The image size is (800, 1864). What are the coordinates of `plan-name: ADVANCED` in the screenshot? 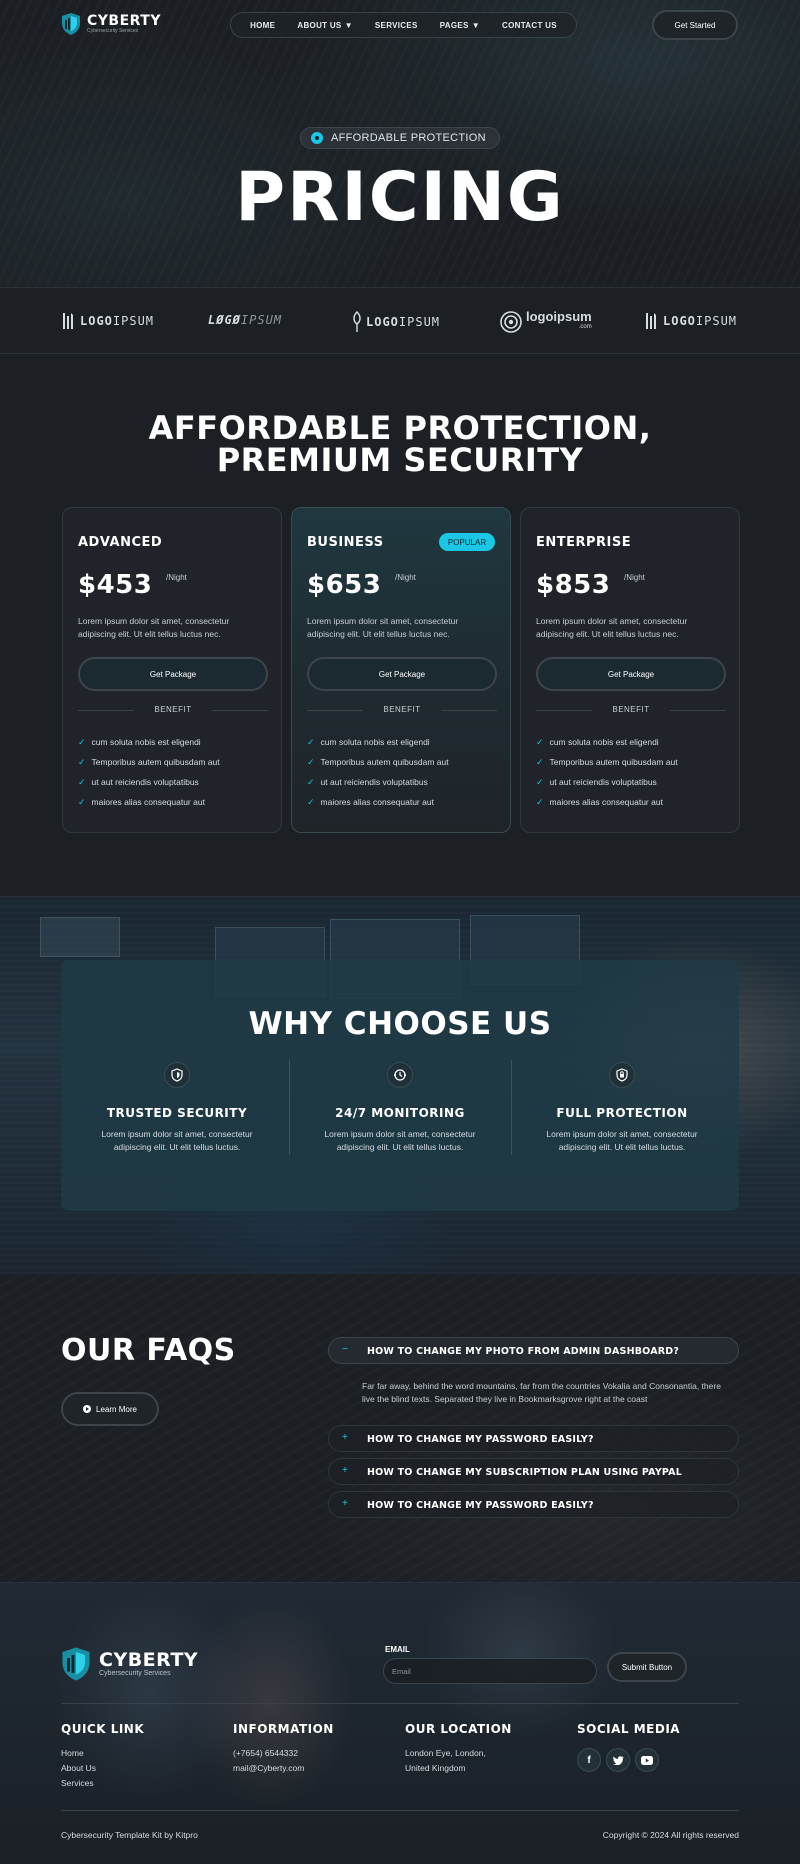 It's located at (120, 542).